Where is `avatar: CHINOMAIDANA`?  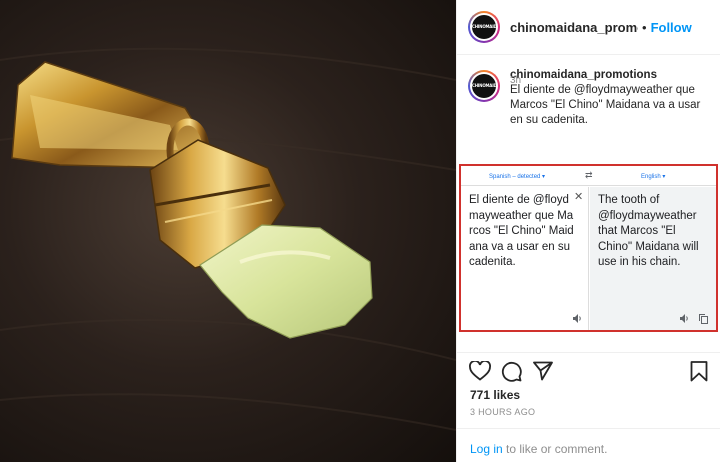 avatar: CHINOMAIDANA is located at coordinates (484, 27).